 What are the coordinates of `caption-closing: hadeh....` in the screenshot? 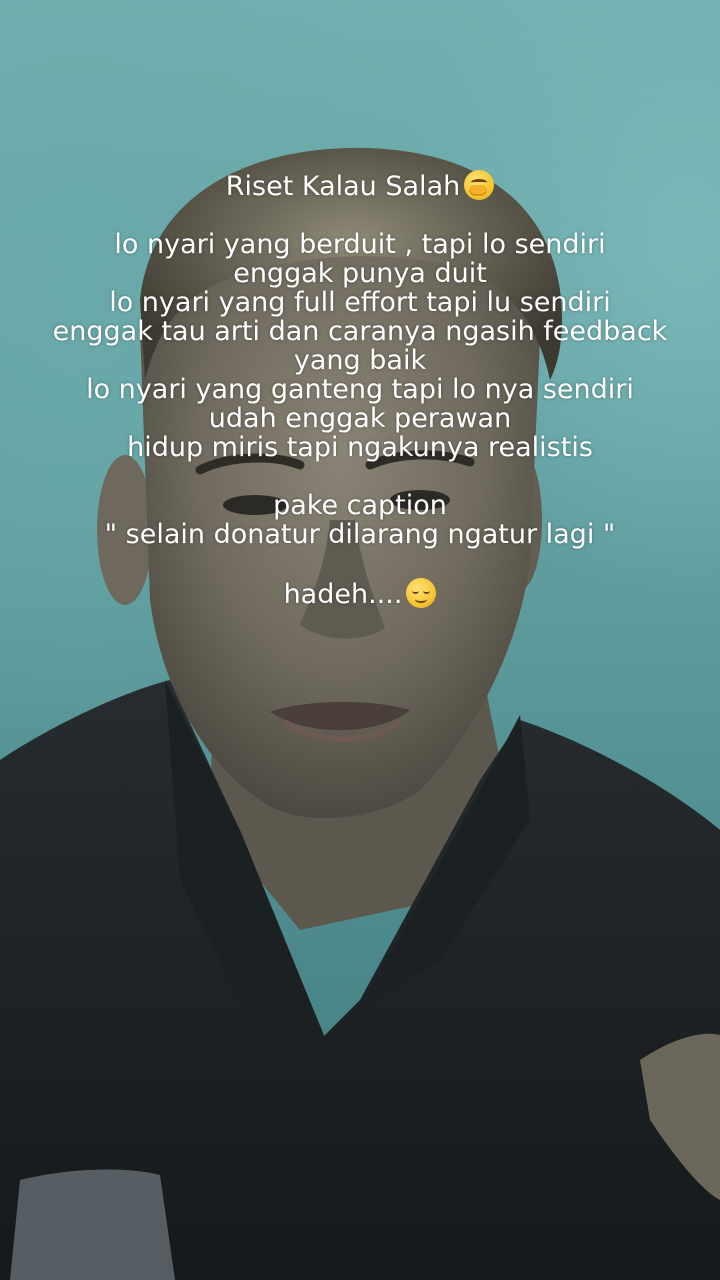 It's located at (343, 594).